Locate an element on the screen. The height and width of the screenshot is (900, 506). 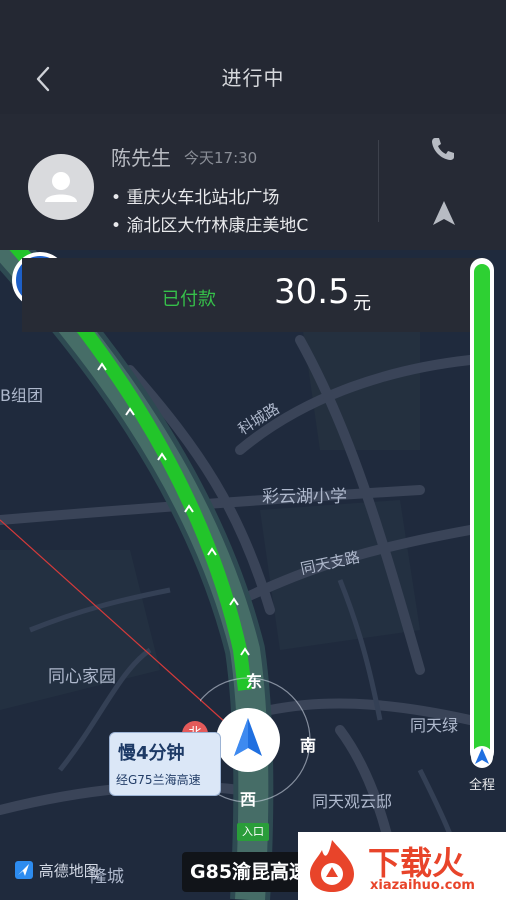
phone-icon is located at coordinates (443, 149).